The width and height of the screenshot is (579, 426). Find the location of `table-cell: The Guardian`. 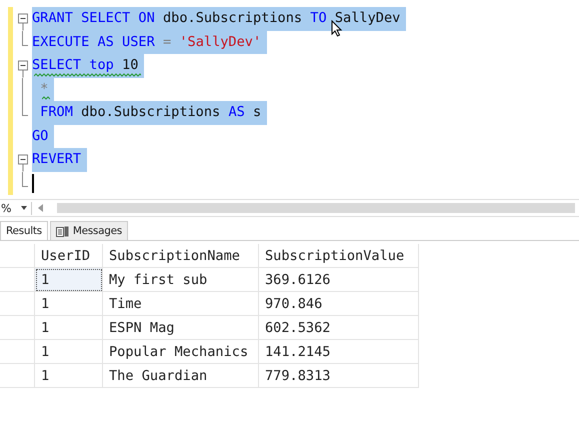

table-cell: The Guardian is located at coordinates (180, 376).